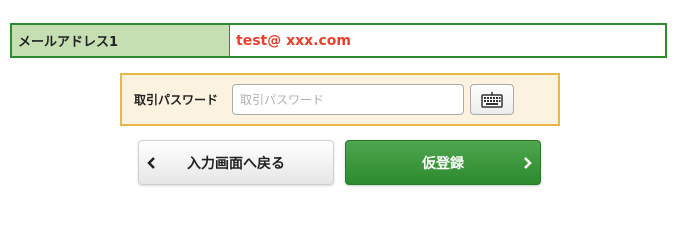  I want to click on password-label: 取引パスワード, so click(176, 100).